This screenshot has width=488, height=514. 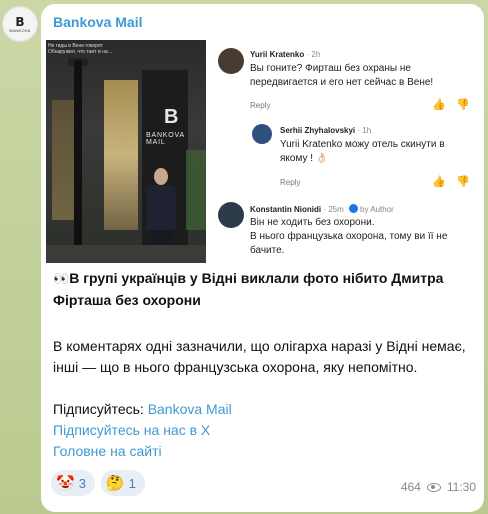 I want to click on comment-author-line: Serhii Zhyhalovskyi · 1h, so click(x=325, y=130).